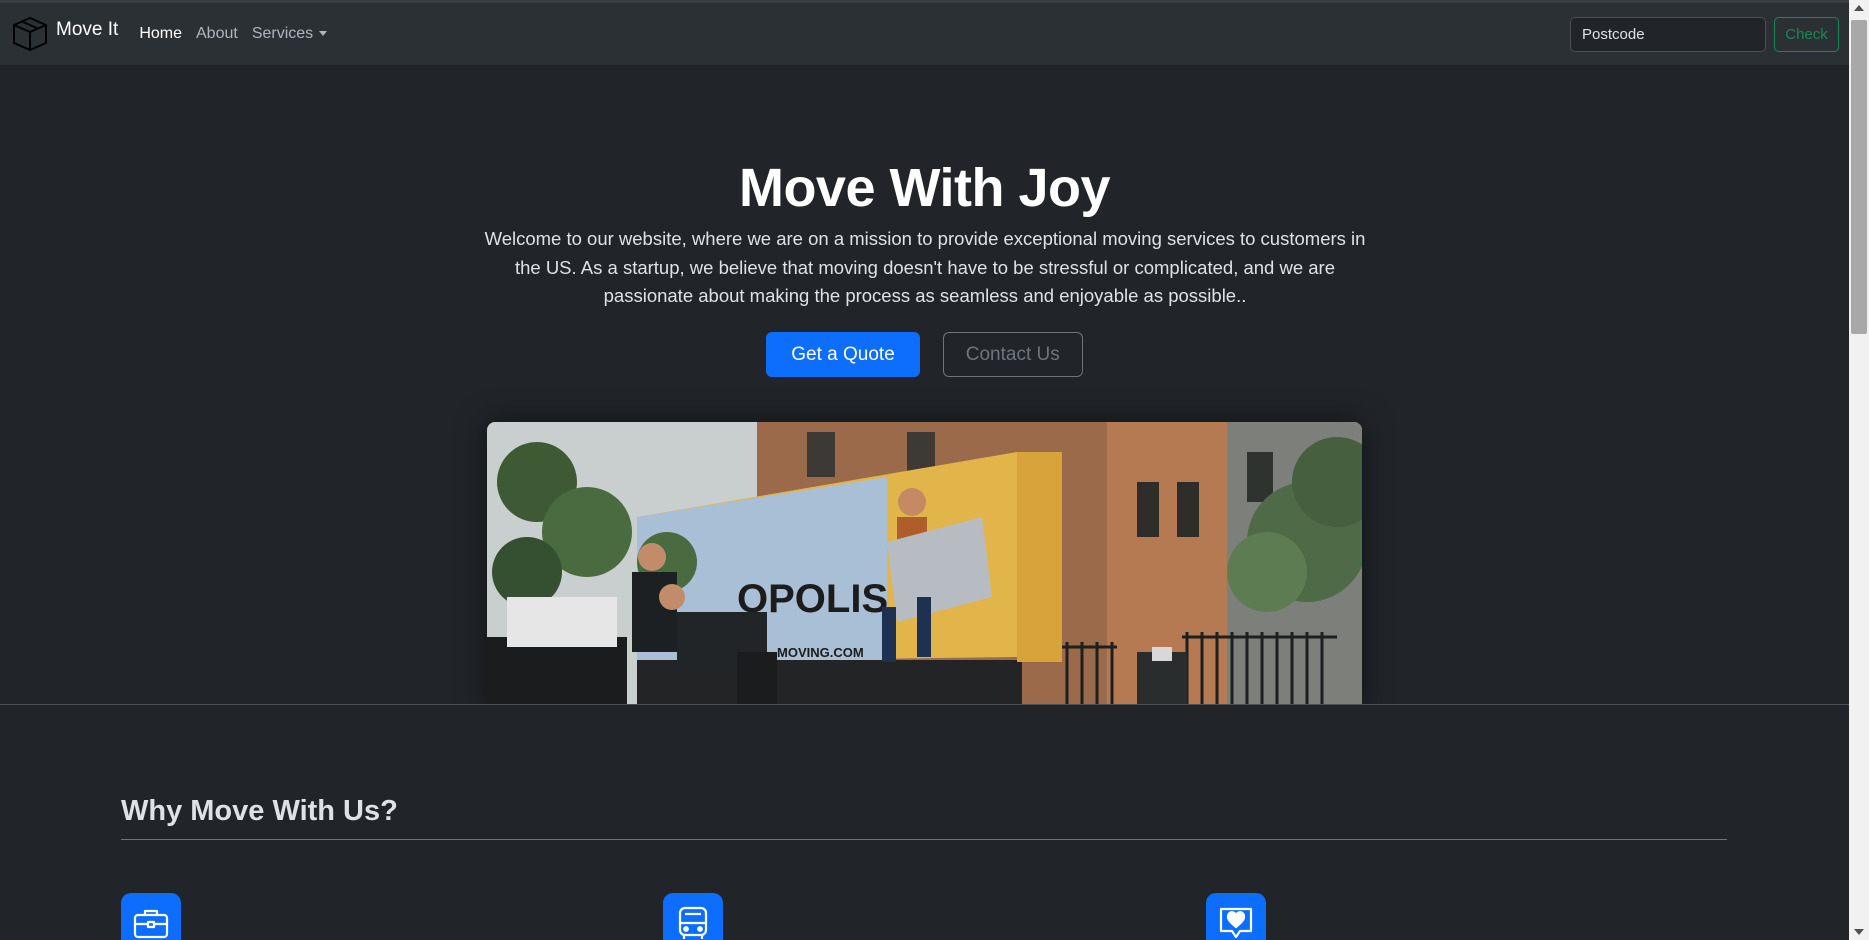  I want to click on chevron-down-icon, so click(323, 34).